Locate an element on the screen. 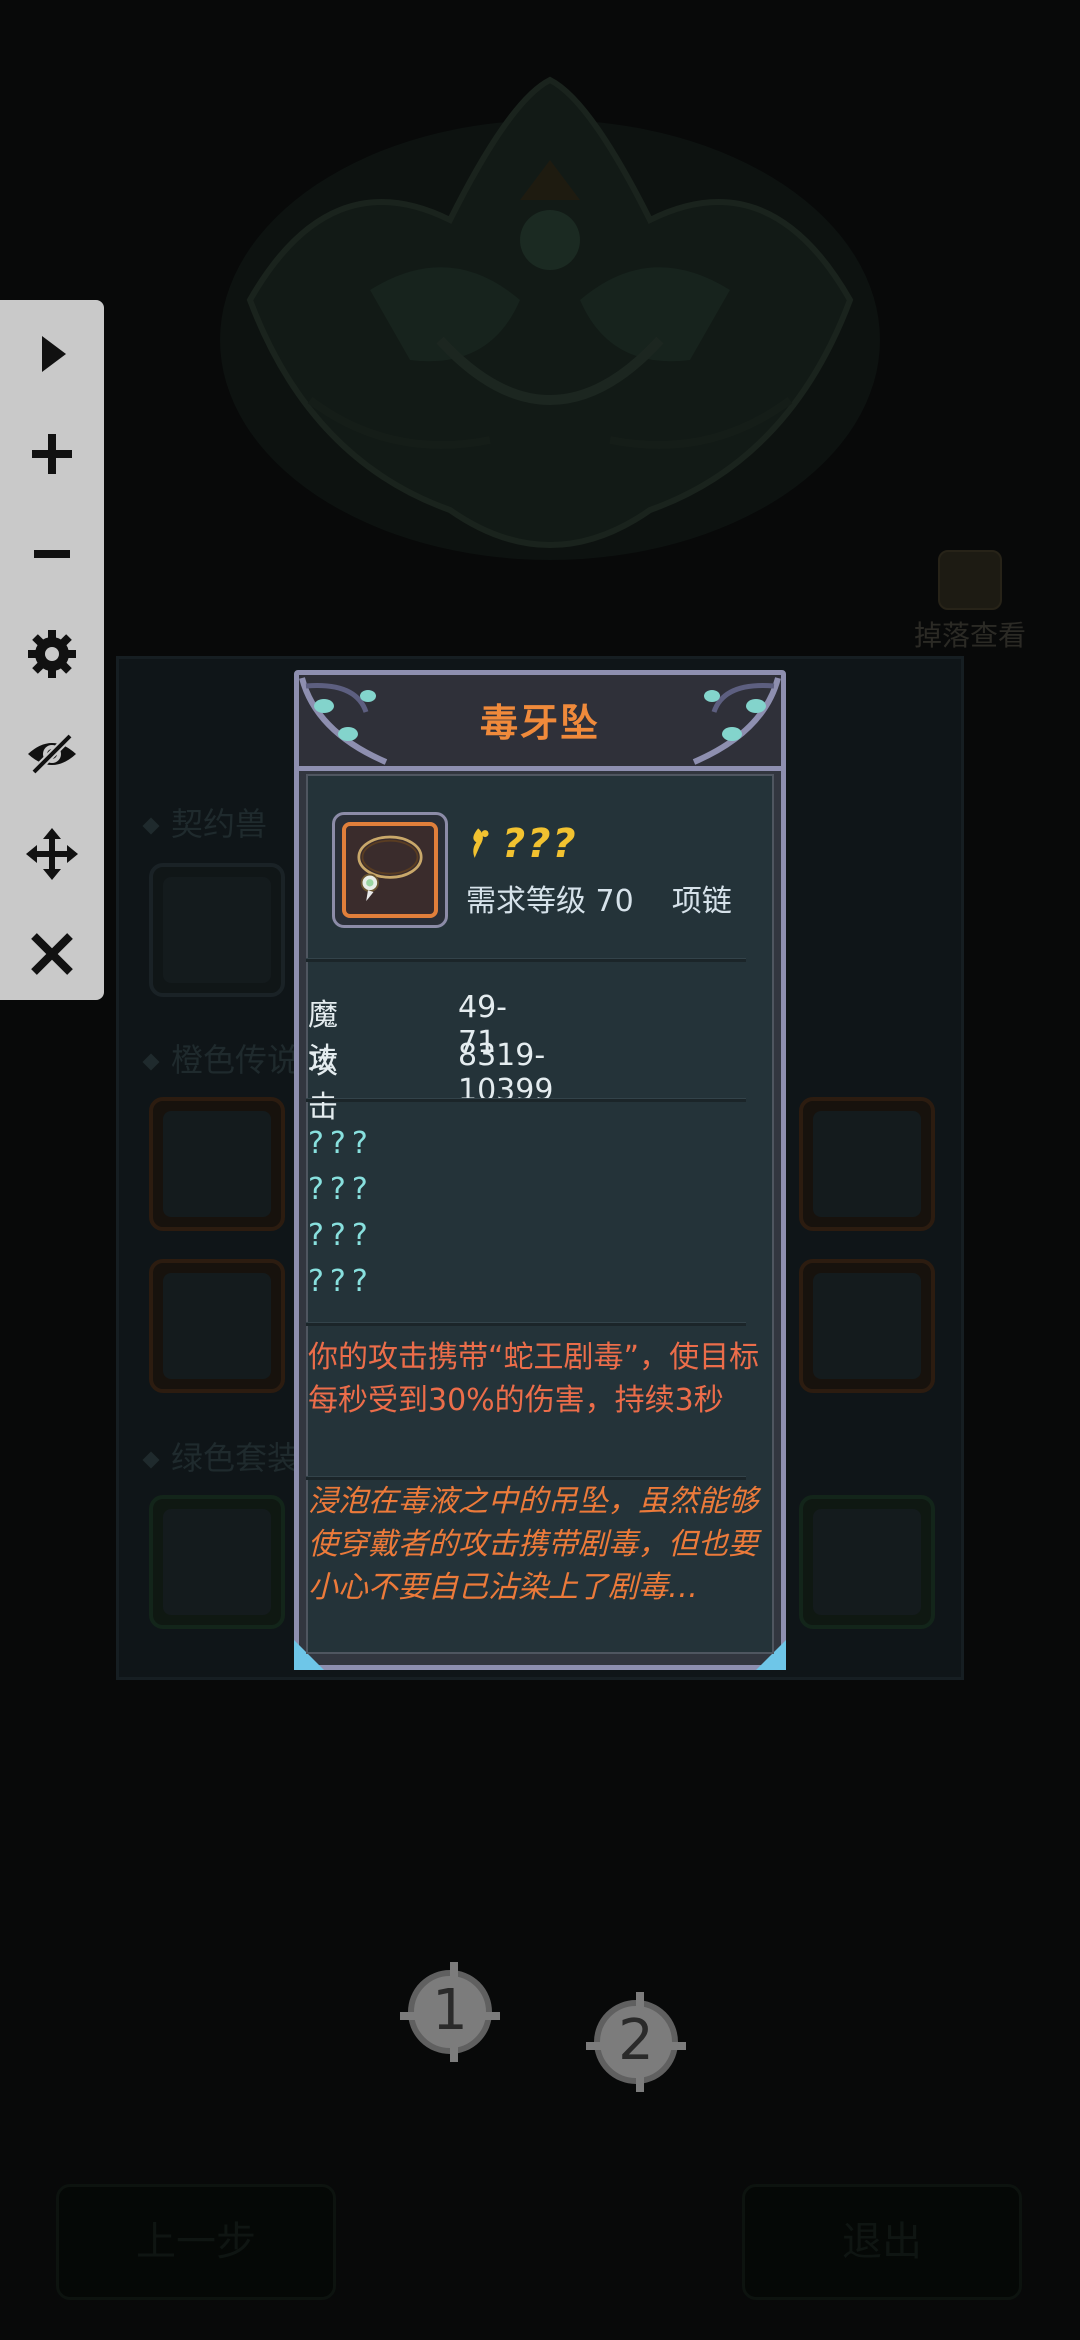  zoom-out-button is located at coordinates (52, 554).